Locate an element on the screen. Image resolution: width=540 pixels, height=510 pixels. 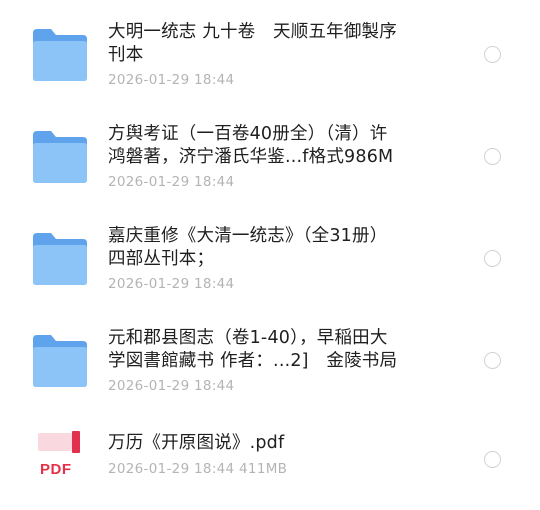
pdf-icon-label: PDF is located at coordinates (56, 469).